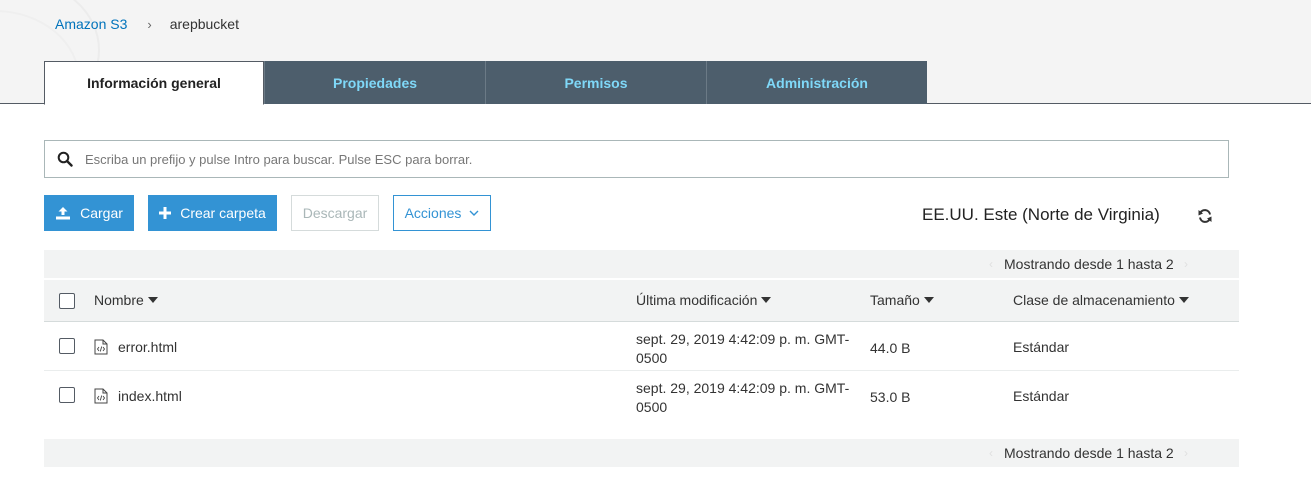 This screenshot has width=1311, height=497. I want to click on actions-dropdown-label: Acciones, so click(433, 213).